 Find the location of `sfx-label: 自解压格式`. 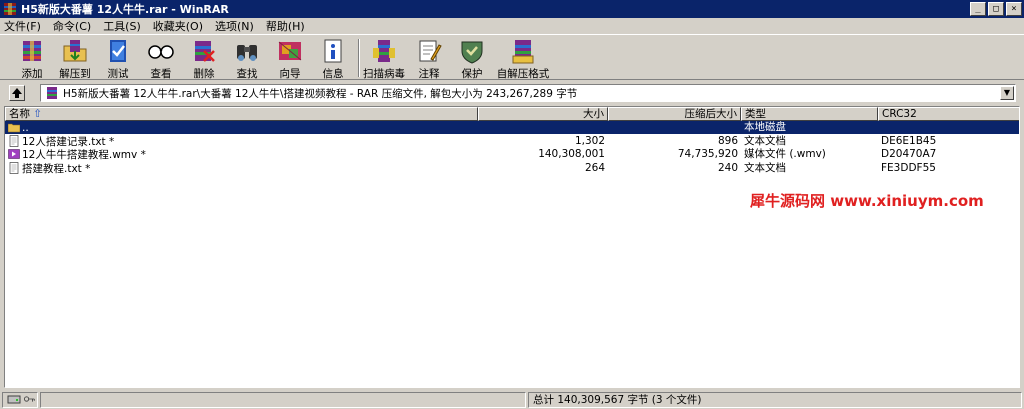

sfx-label: 自解压格式 is located at coordinates (523, 74).